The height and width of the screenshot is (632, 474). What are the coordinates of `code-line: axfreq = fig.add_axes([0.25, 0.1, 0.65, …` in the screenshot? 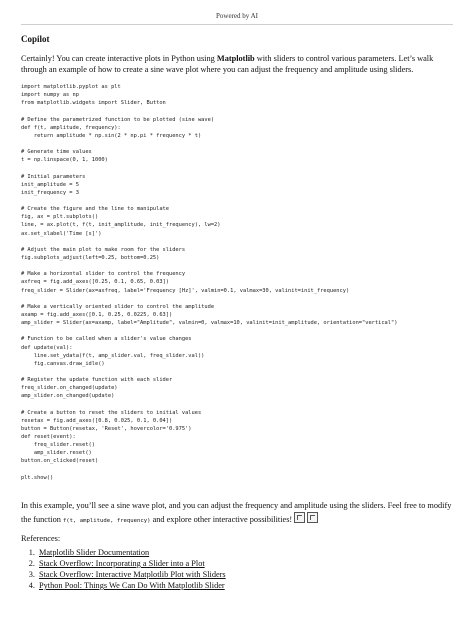 It's located at (95, 282).